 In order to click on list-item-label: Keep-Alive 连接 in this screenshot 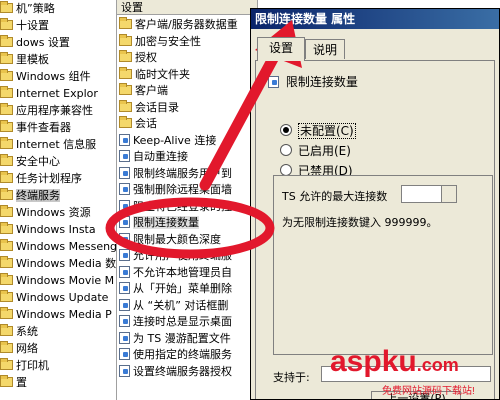, I will do `click(175, 140)`.